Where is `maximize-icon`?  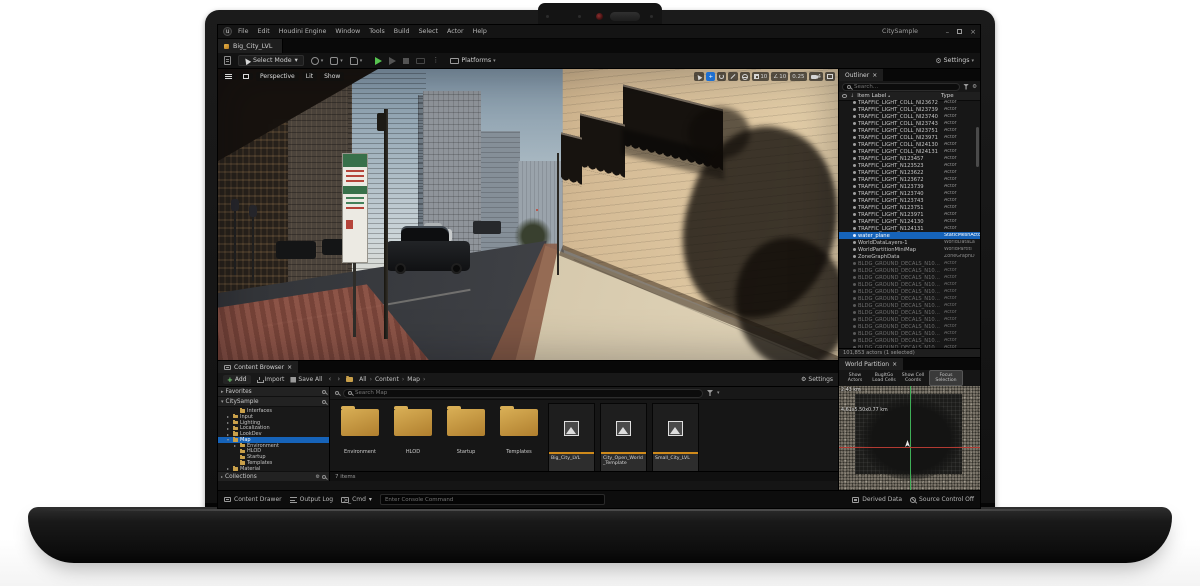 maximize-icon is located at coordinates (960, 31).